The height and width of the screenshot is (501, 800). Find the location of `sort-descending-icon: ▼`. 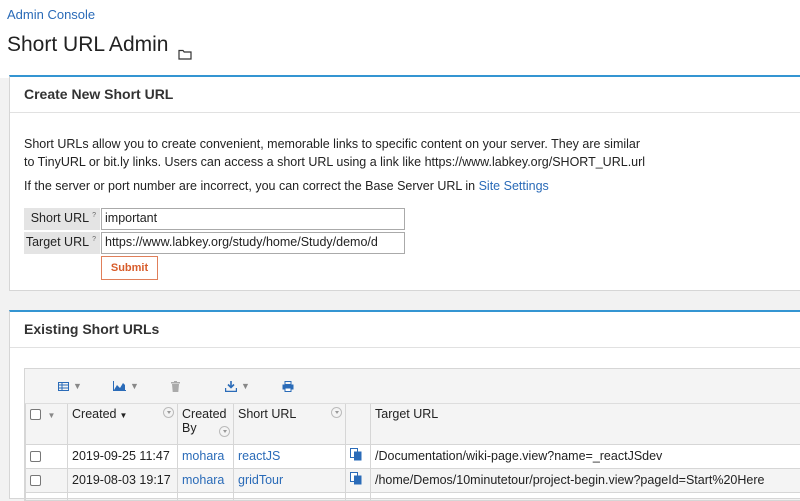

sort-descending-icon: ▼ is located at coordinates (123, 415).